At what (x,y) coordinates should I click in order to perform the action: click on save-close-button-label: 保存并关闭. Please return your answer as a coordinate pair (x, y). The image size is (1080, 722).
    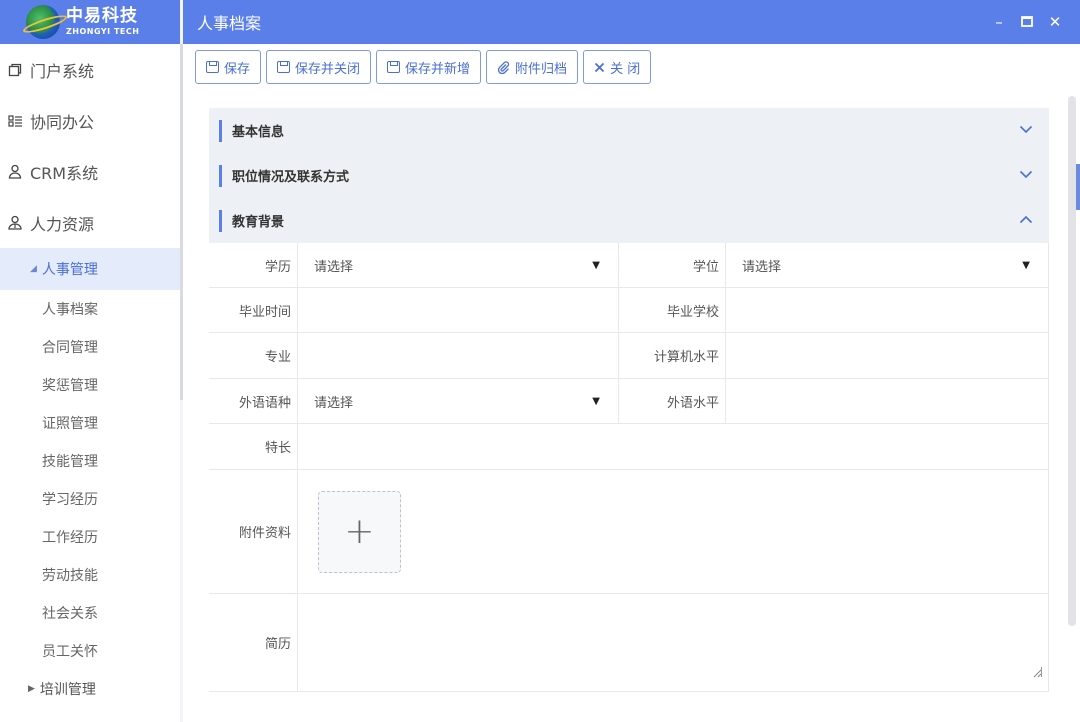
    Looking at the image, I should click on (328, 69).